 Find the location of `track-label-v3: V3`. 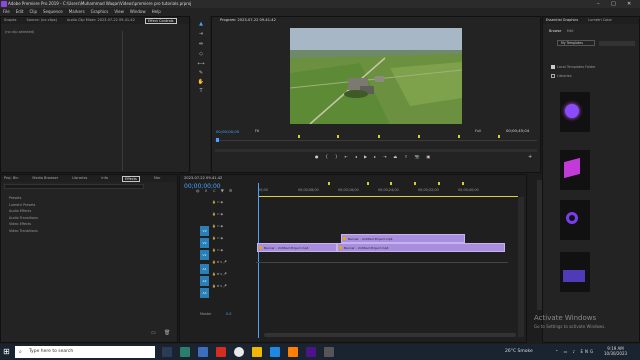

track-label-v3: V3 is located at coordinates (204, 231).